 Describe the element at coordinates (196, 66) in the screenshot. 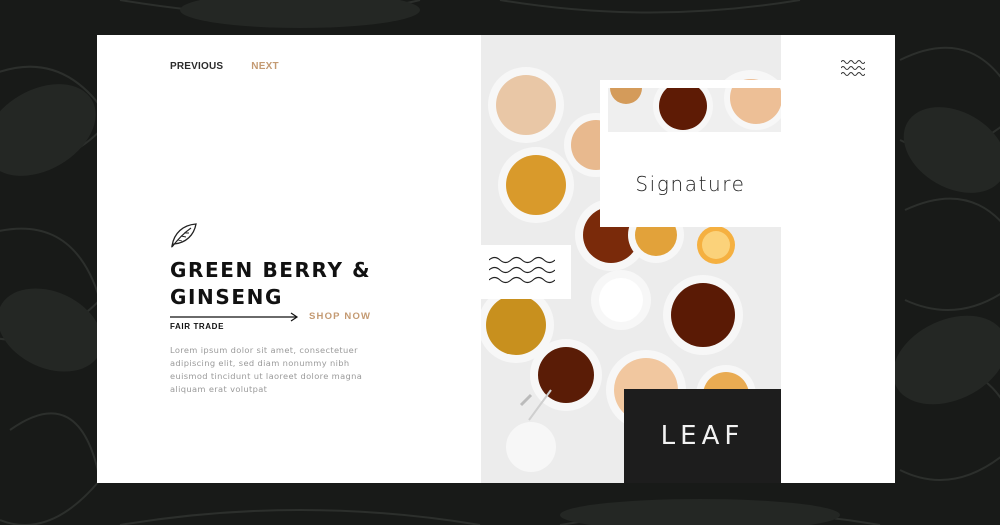

I see `previous-link: PREVIOUS` at that location.